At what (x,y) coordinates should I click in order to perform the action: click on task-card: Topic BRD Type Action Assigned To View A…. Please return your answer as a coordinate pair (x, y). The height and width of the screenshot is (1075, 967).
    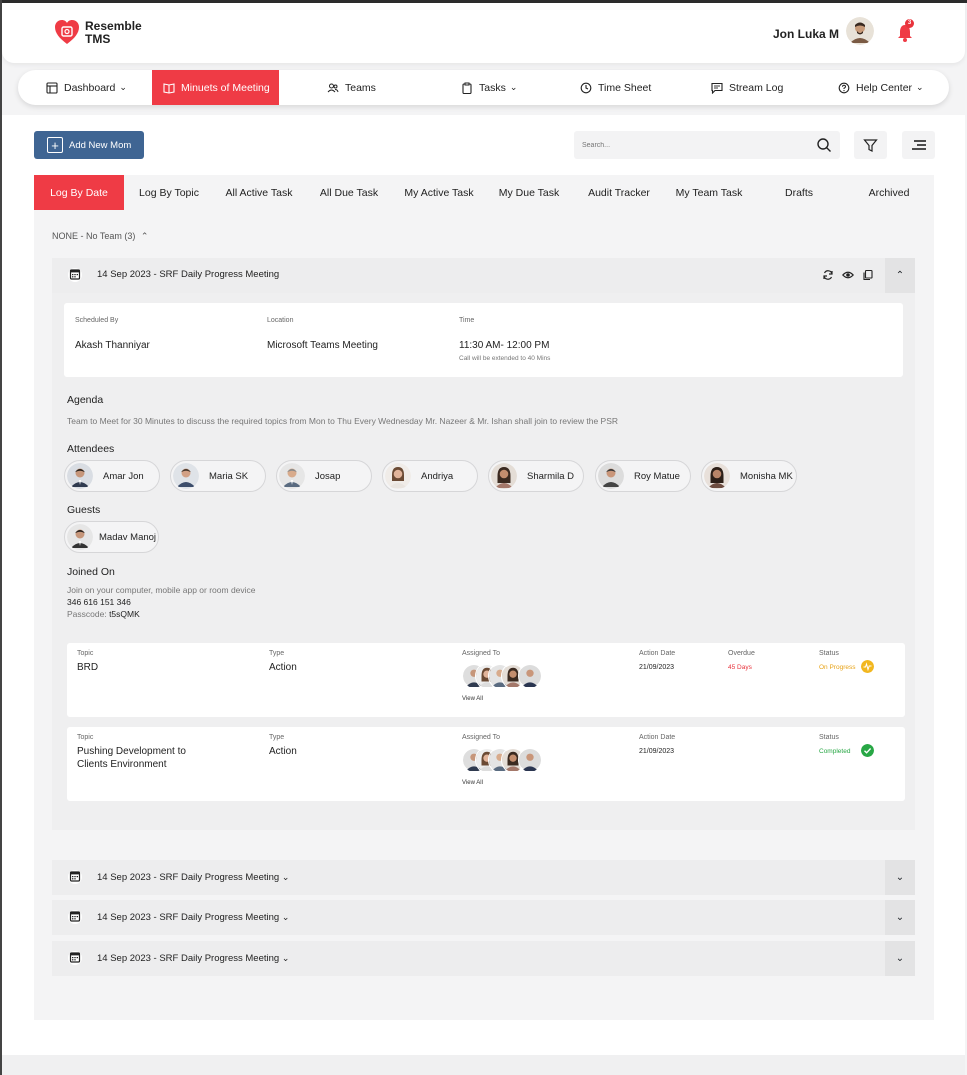
    Looking at the image, I should click on (486, 680).